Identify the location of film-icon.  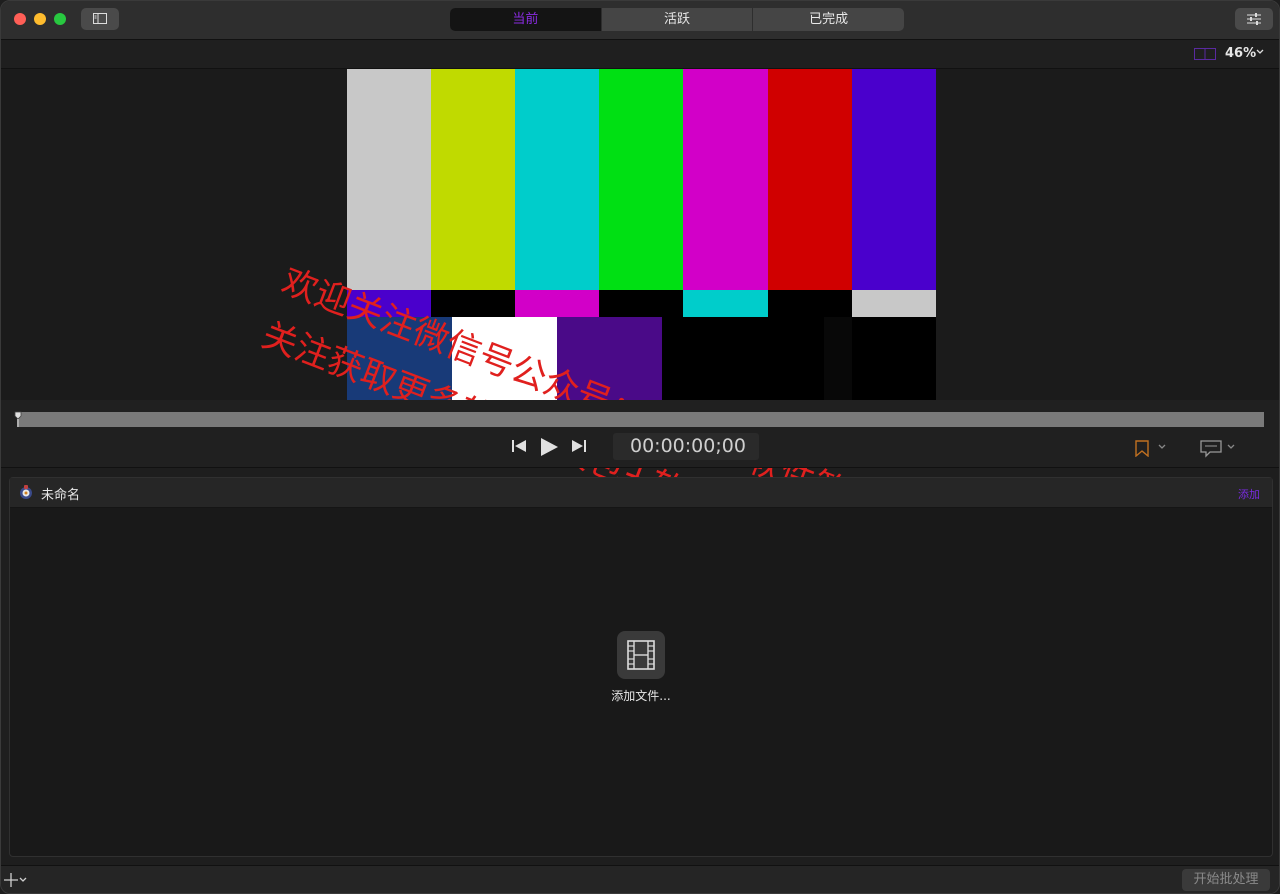
(641, 655).